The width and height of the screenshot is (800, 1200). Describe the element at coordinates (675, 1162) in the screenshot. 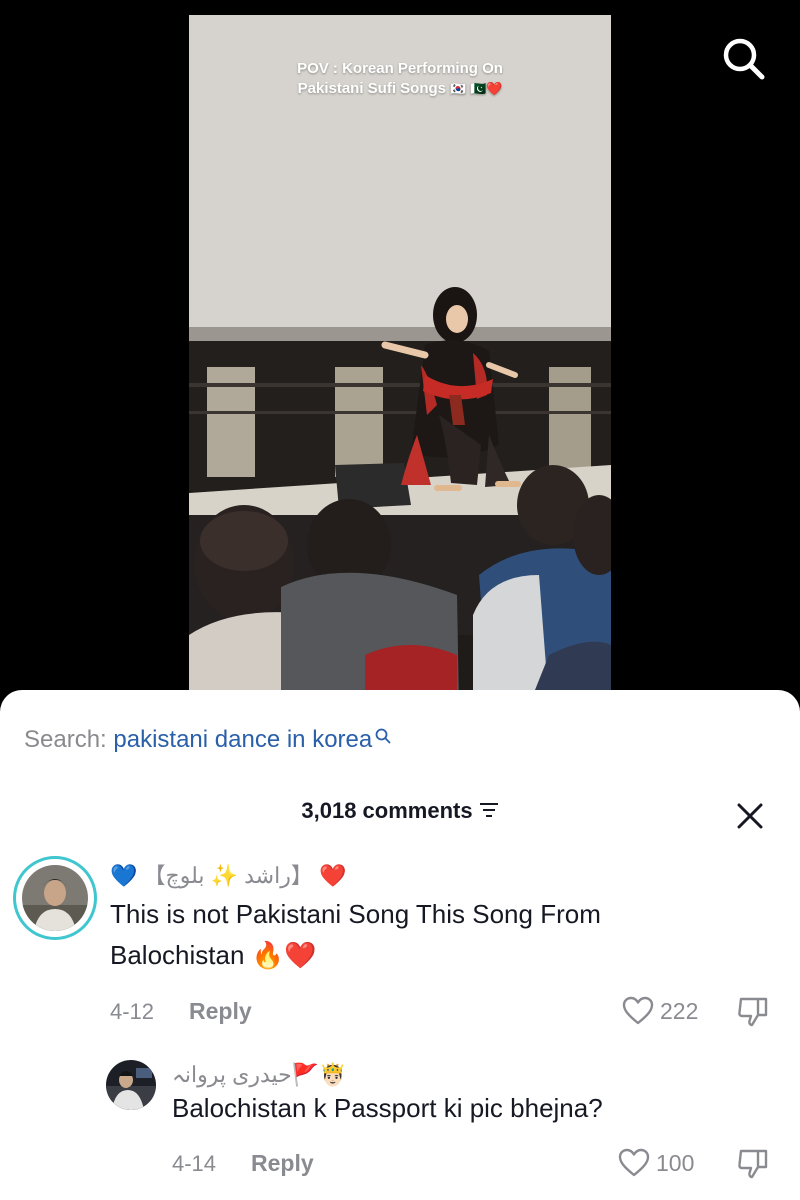

I see `like-count: 100` at that location.